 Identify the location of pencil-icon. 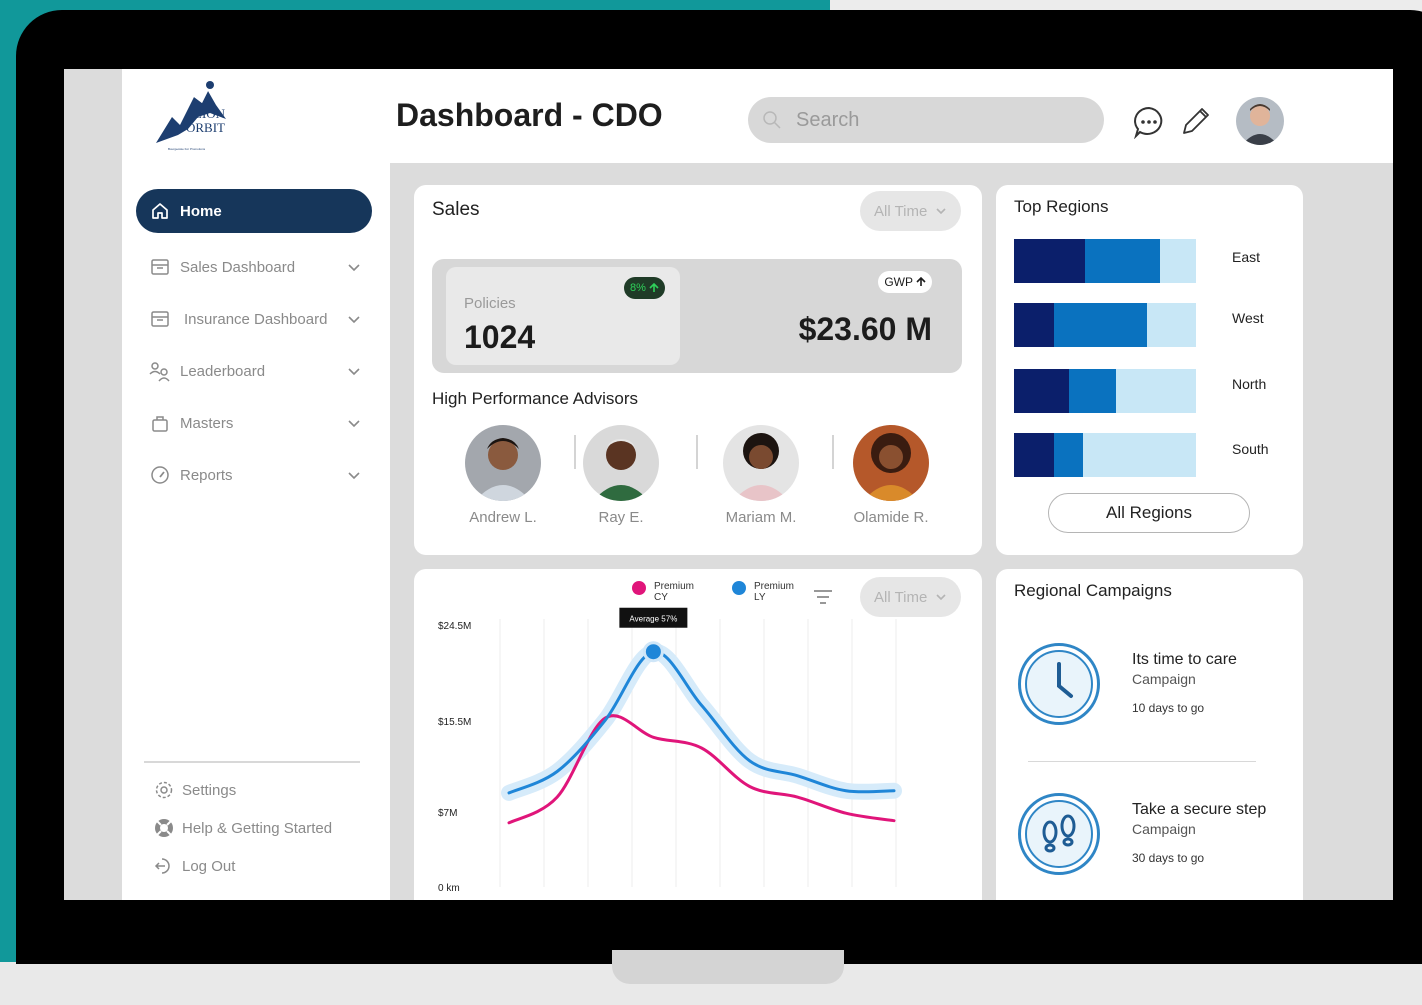
(1195, 122).